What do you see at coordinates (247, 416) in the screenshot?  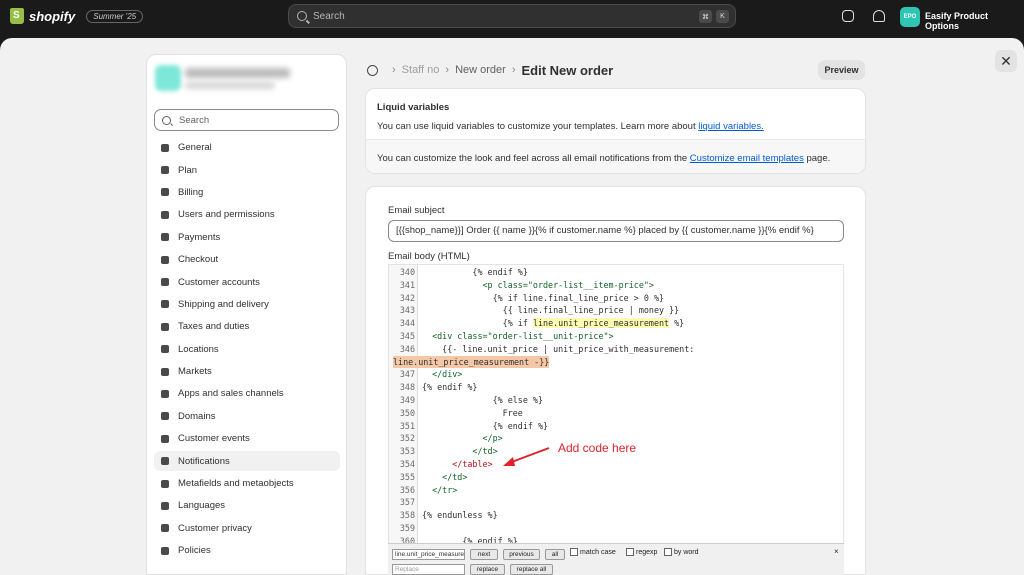 I see `sidebar-item-domains: Domains` at bounding box center [247, 416].